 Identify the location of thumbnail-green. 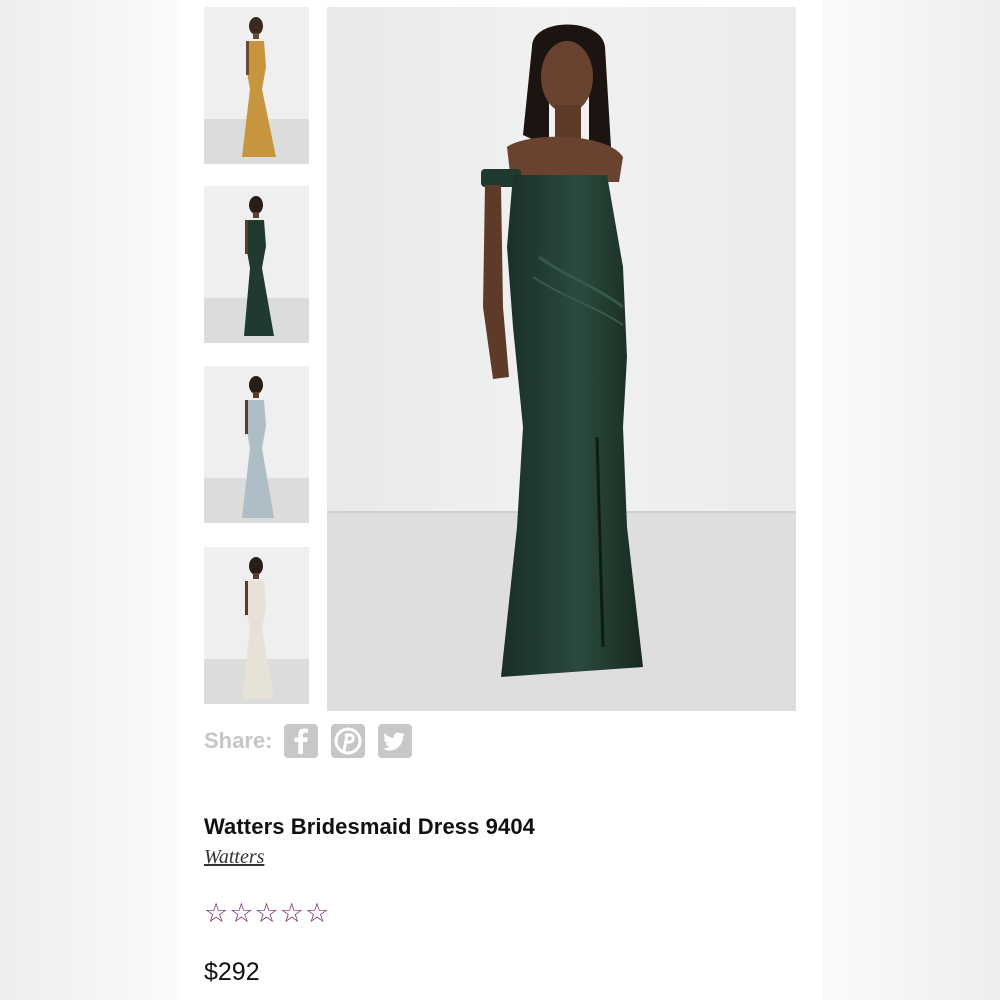
(256, 264).